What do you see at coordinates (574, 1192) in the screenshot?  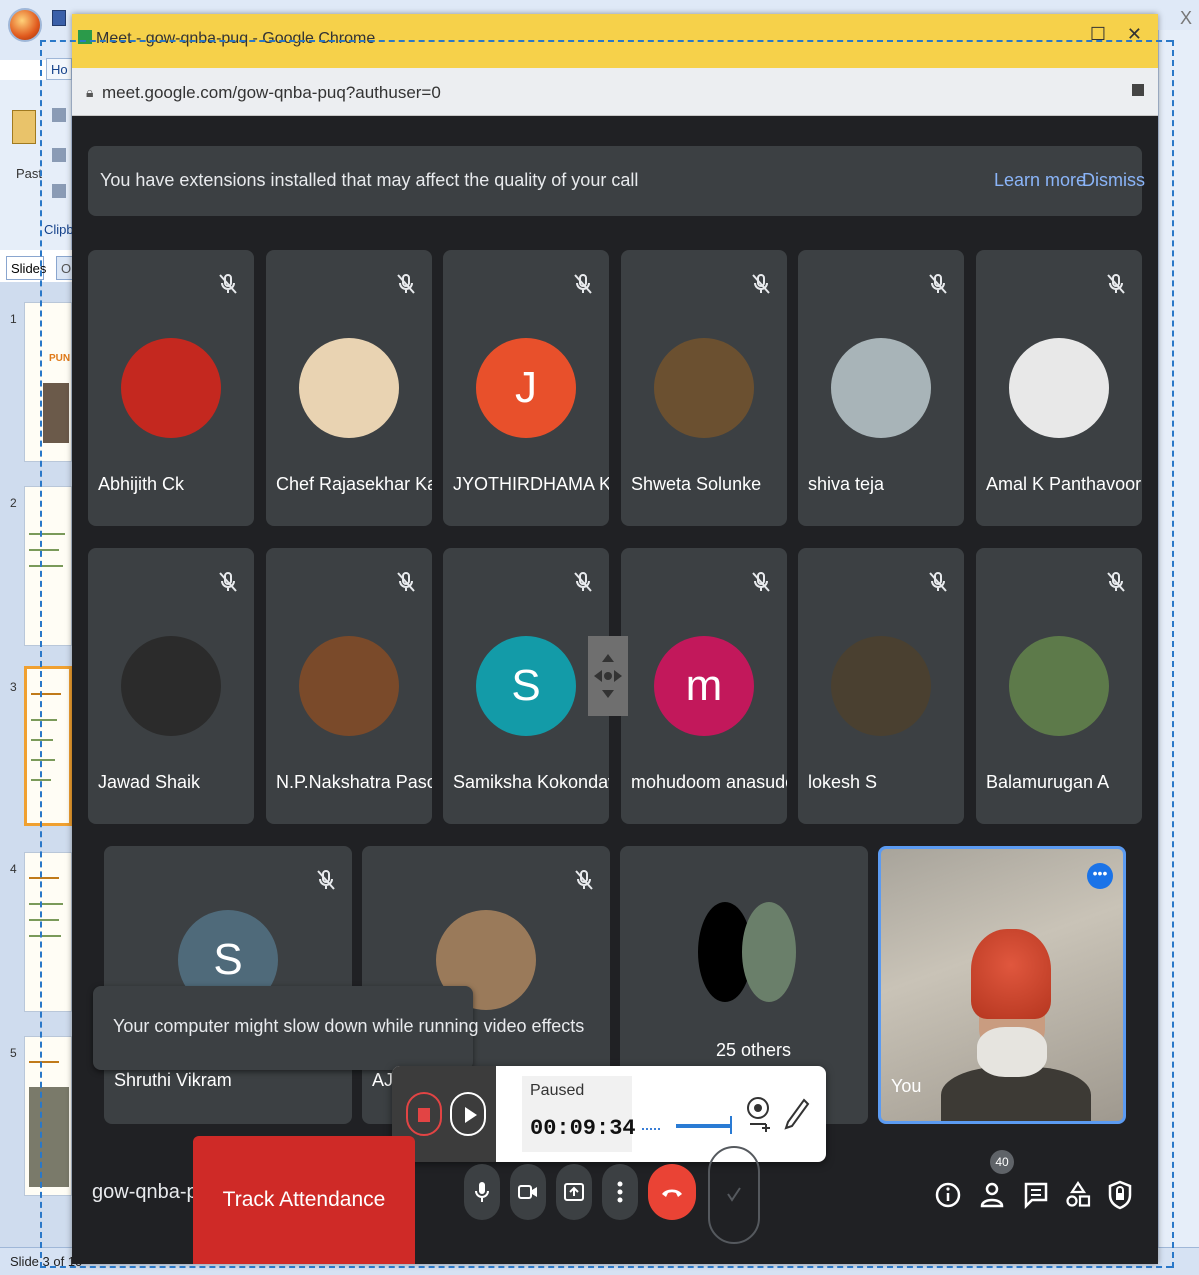 I see `present-screen-button` at bounding box center [574, 1192].